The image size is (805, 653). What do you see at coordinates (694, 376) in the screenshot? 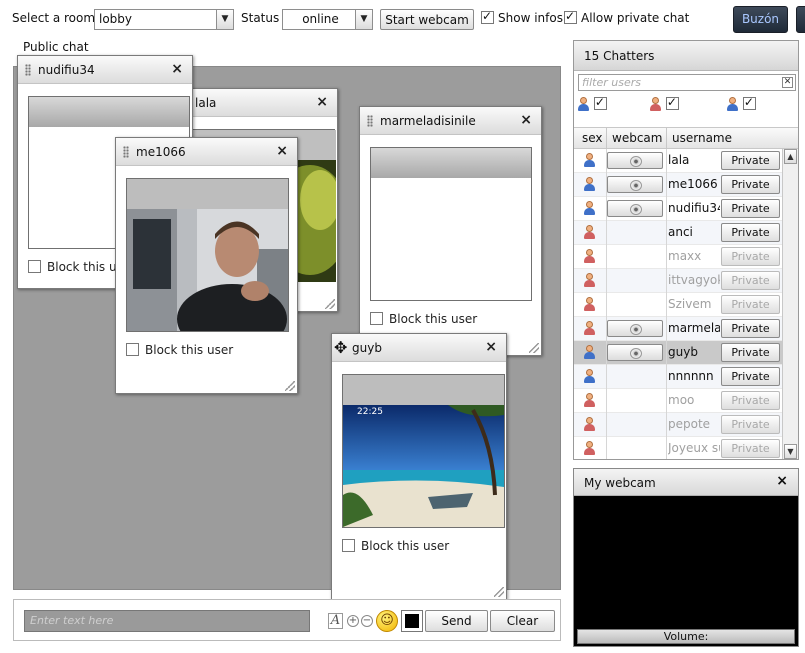
I see `username: nnnnnn` at bounding box center [694, 376].